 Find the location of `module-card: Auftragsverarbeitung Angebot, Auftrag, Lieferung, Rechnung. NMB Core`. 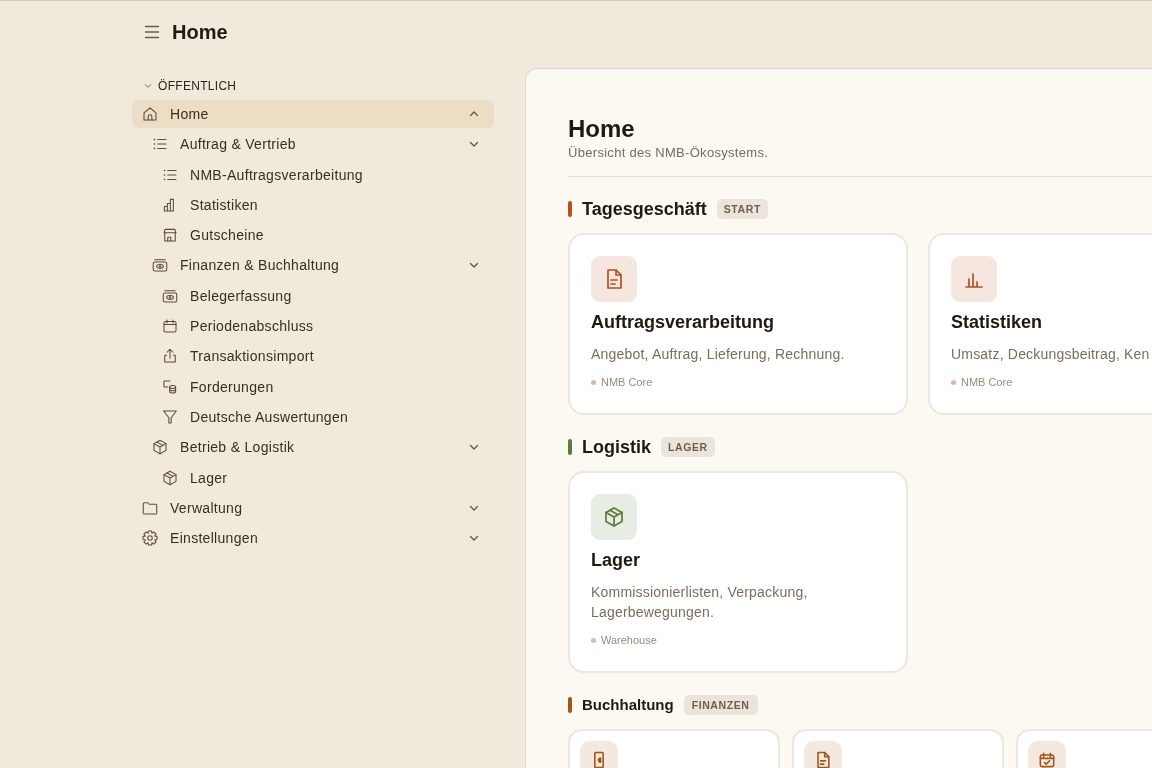

module-card: Auftragsverarbeitung Angebot, Auftrag, Lieferung, Rechnung. NMB Core is located at coordinates (738, 324).